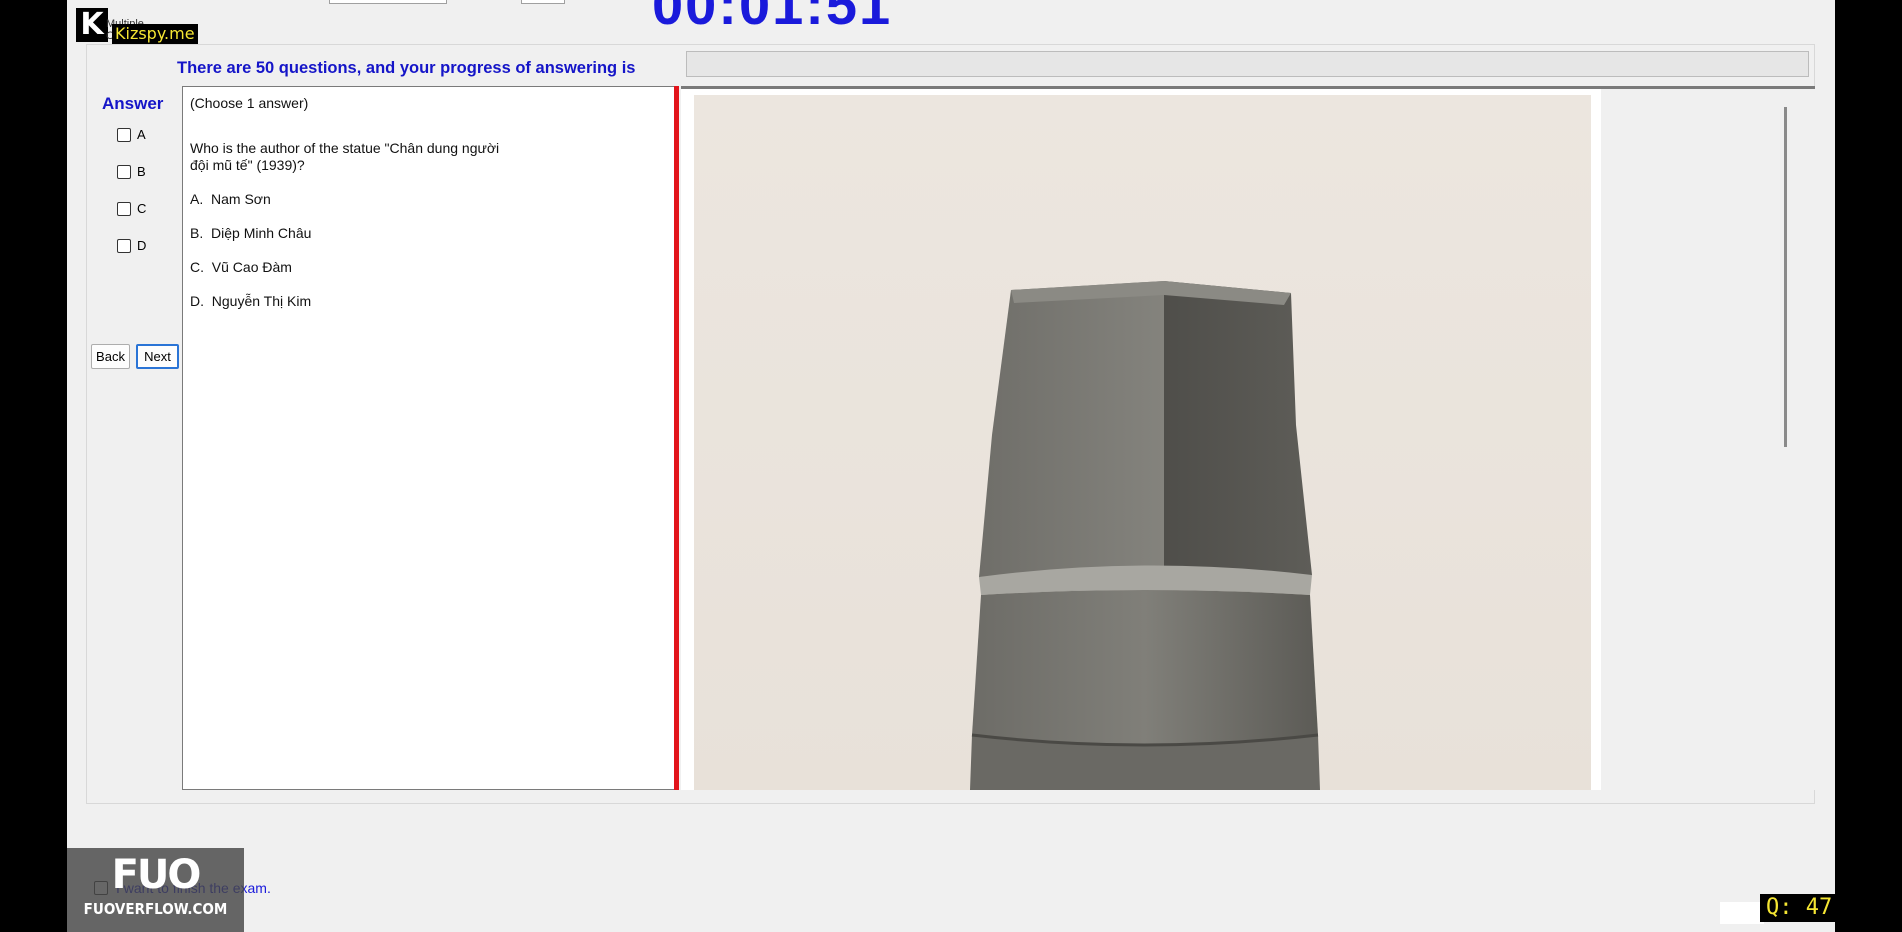  I want to click on question-option-d: D. Nguyễn Thị Kim, so click(429, 301).